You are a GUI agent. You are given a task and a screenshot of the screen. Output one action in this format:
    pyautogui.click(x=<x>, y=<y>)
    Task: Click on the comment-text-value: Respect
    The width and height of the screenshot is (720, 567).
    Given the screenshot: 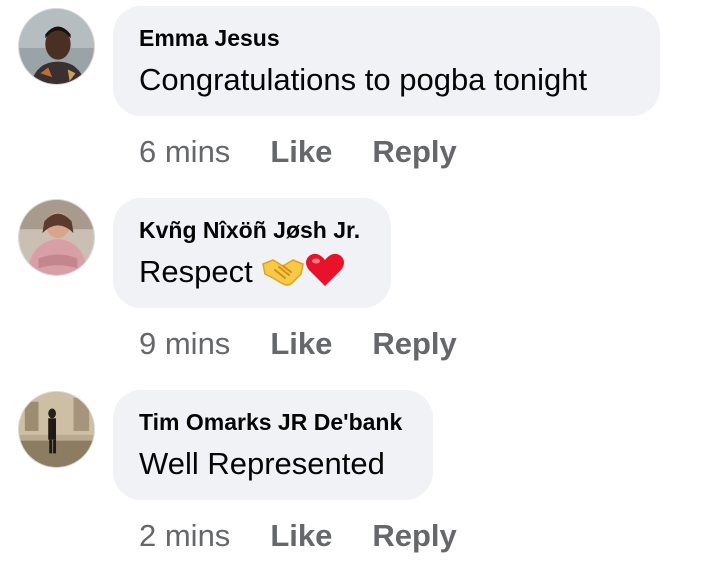 What is the action you would take?
    pyautogui.click(x=196, y=271)
    